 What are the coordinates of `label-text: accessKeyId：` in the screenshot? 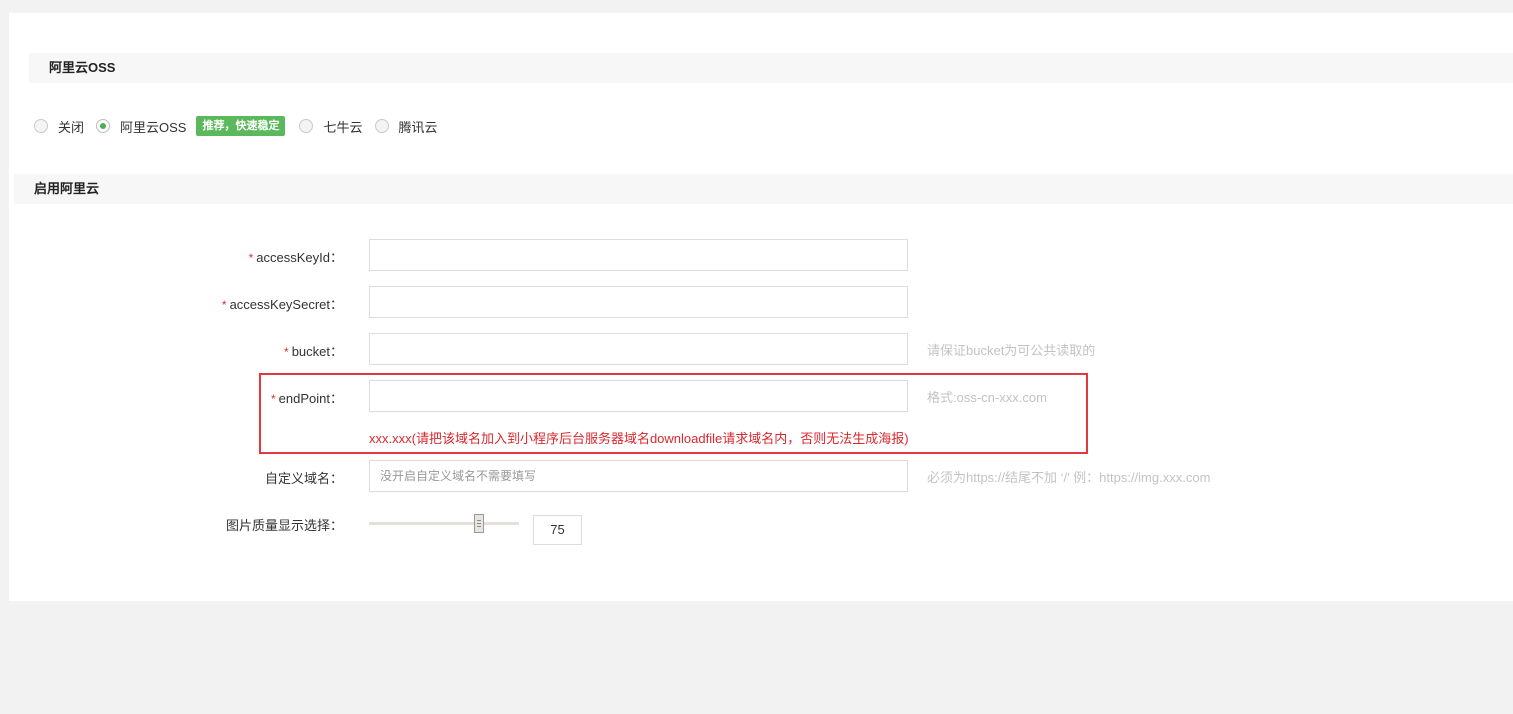 It's located at (299, 257).